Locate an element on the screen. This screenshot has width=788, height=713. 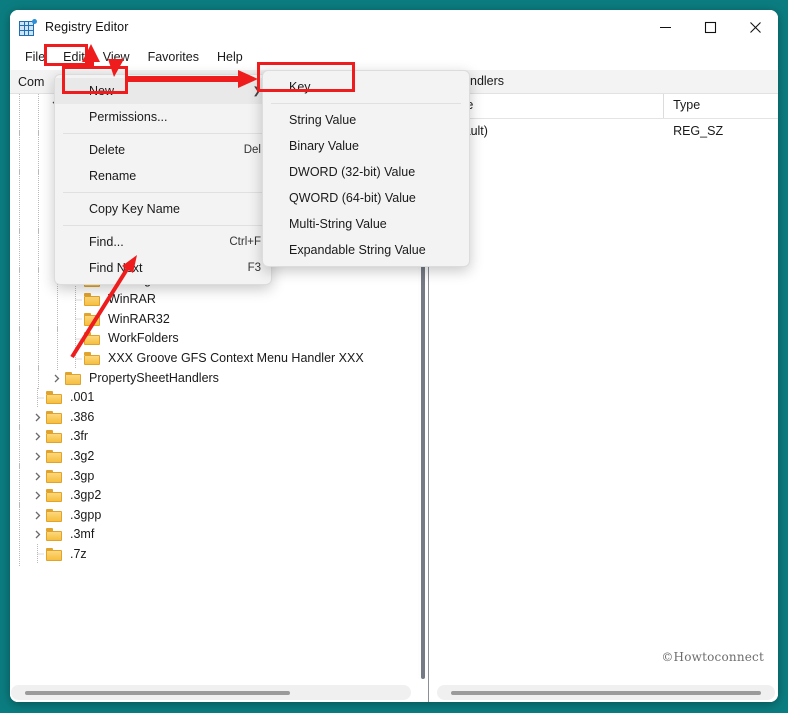
tree-item-label: .3mf is located at coordinates (82, 534).